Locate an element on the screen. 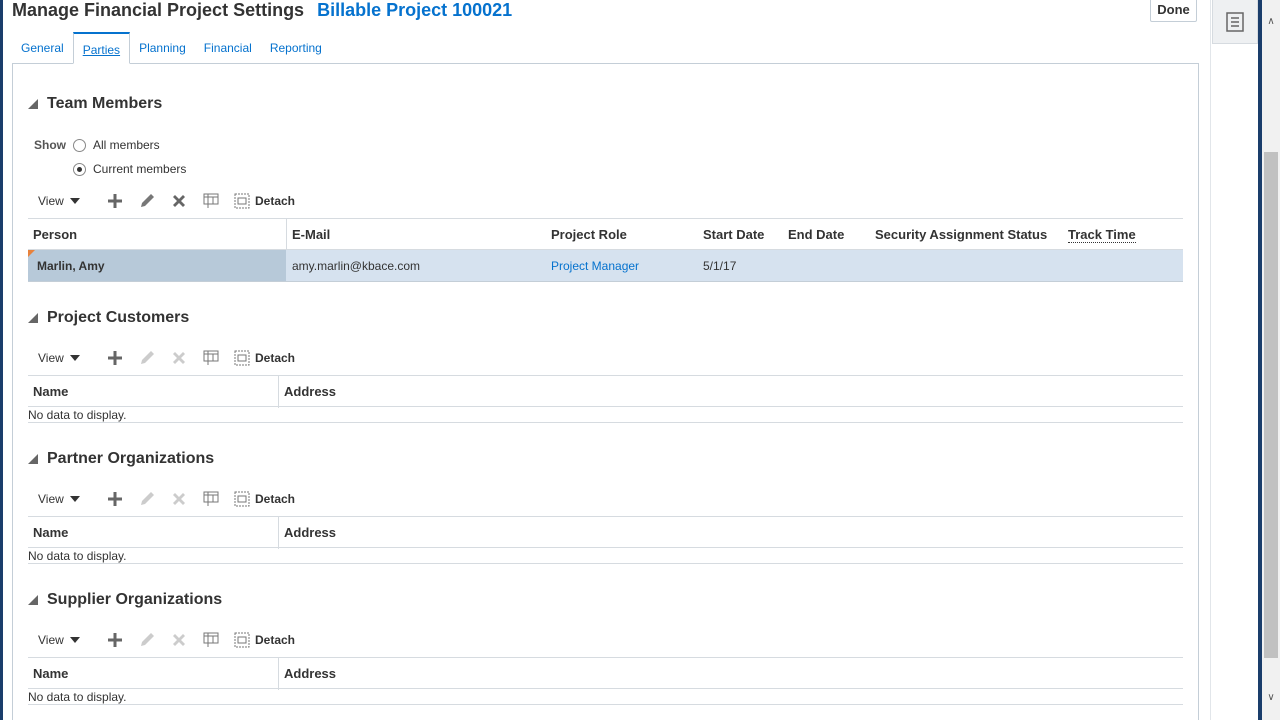 The height and width of the screenshot is (720, 1280). row-flag-icon is located at coordinates (31, 253).